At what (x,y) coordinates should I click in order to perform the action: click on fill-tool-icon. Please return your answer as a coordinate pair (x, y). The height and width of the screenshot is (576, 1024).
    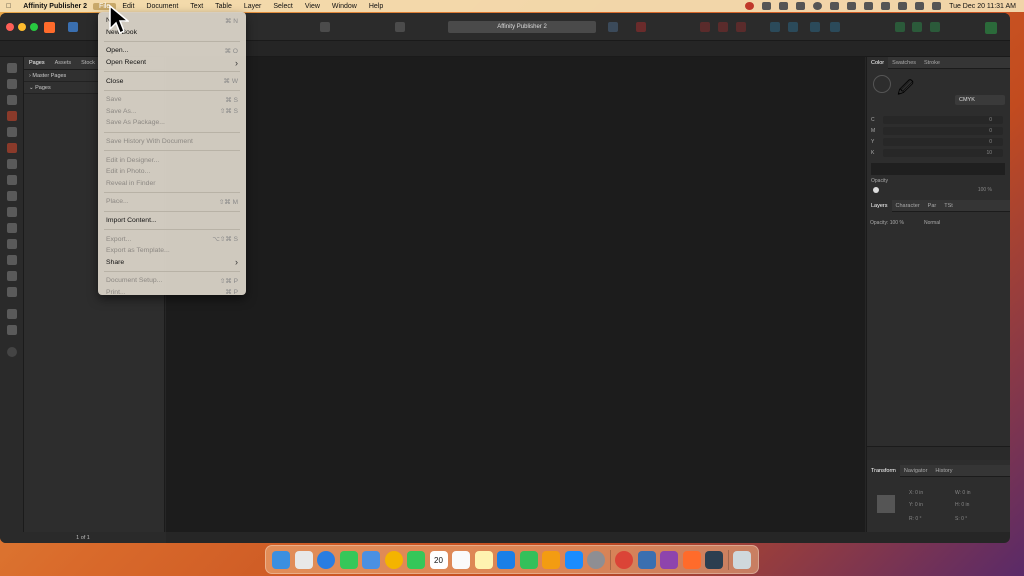
    Looking at the image, I should click on (12, 260).